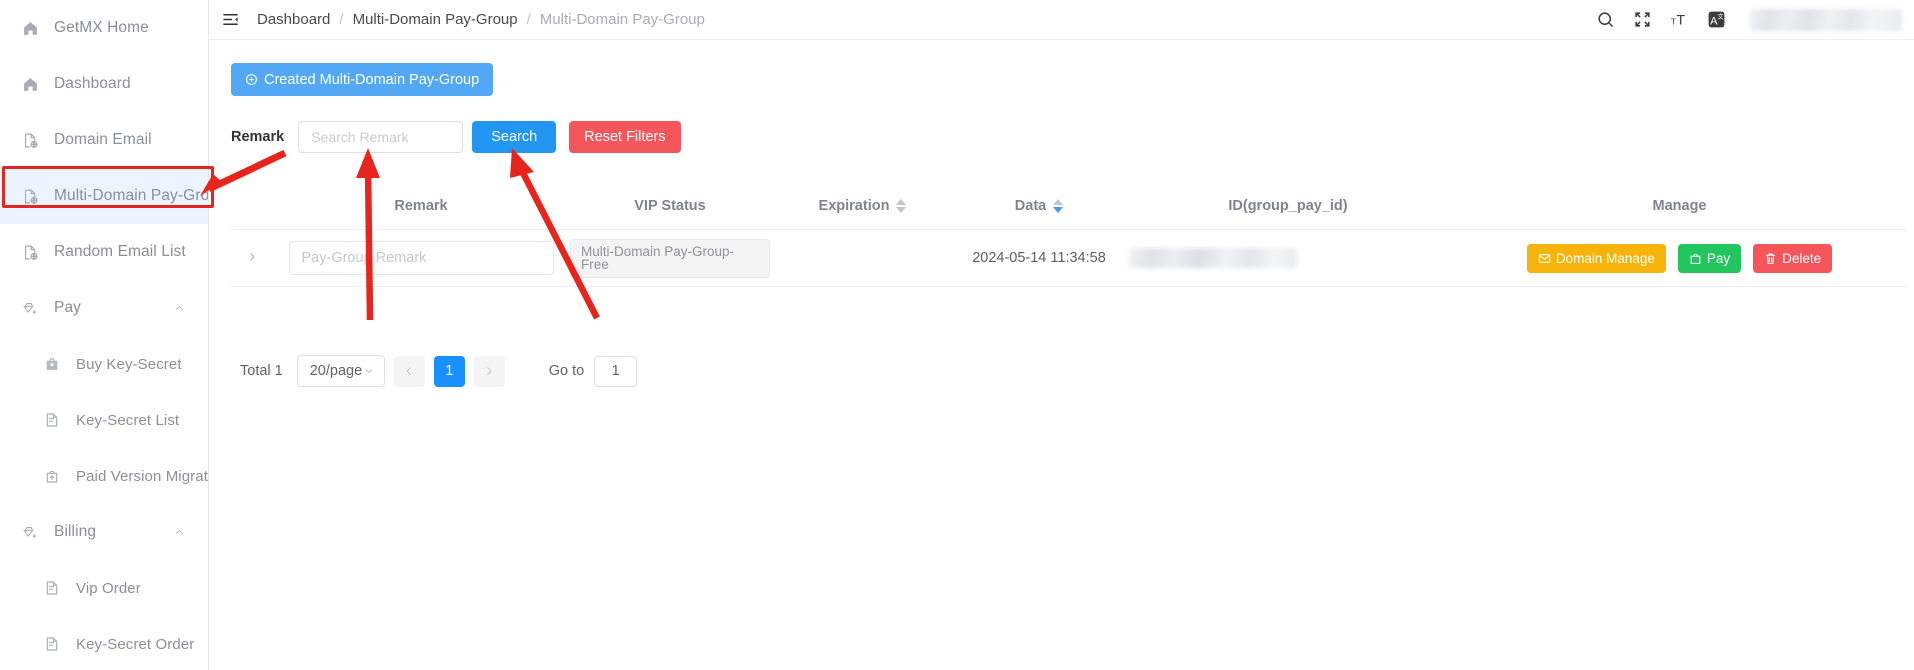 The width and height of the screenshot is (1914, 670). I want to click on page-number-1: 1, so click(449, 371).